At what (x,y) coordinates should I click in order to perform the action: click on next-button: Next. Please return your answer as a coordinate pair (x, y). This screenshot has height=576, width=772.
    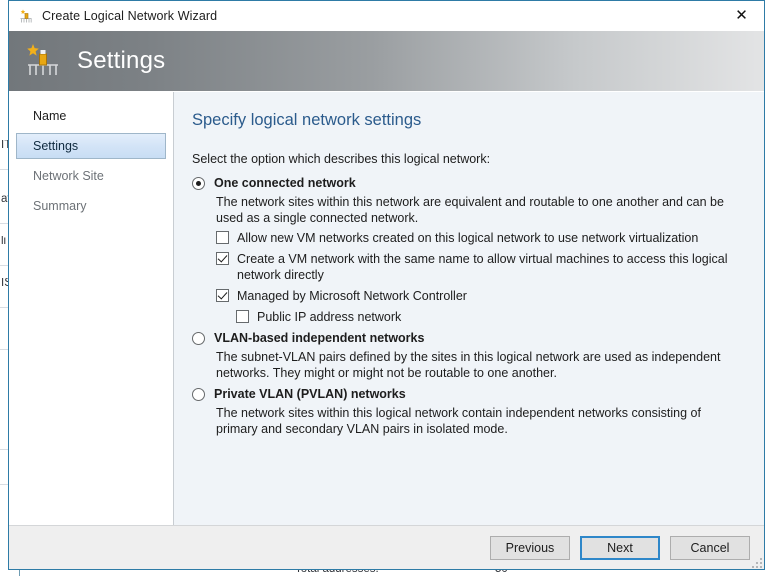
    Looking at the image, I should click on (620, 547).